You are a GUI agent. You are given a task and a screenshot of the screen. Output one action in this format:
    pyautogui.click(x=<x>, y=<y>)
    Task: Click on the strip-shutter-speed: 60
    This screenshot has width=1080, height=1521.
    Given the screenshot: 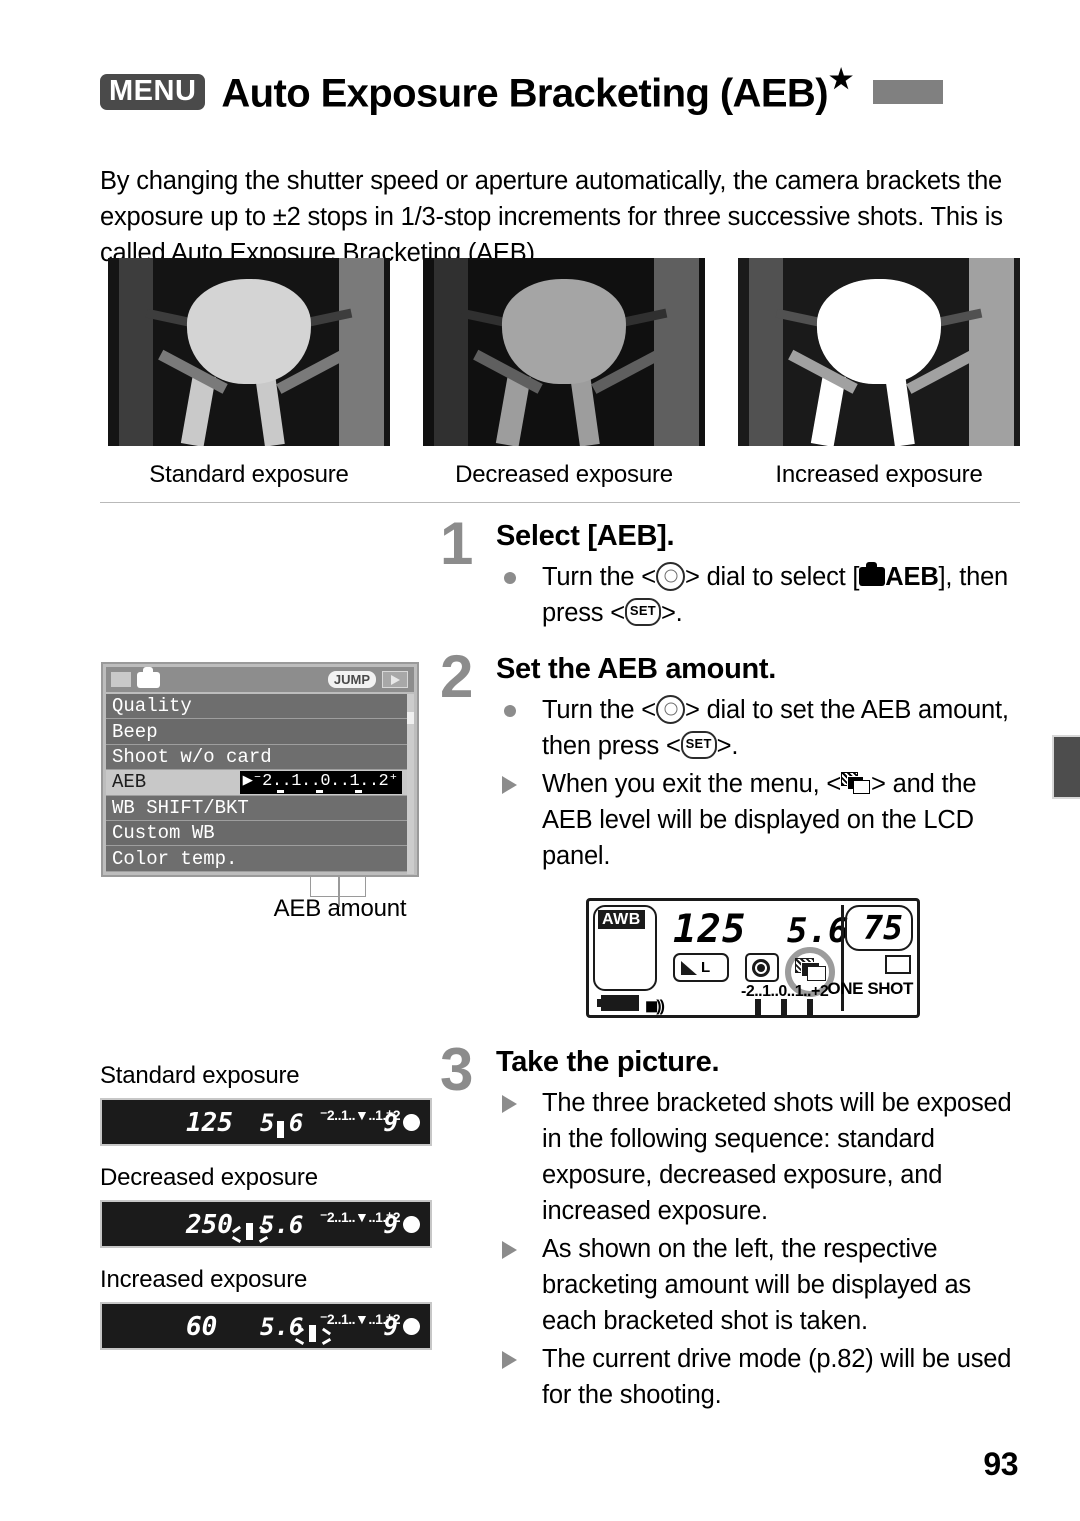 What is the action you would take?
    pyautogui.click(x=202, y=1327)
    